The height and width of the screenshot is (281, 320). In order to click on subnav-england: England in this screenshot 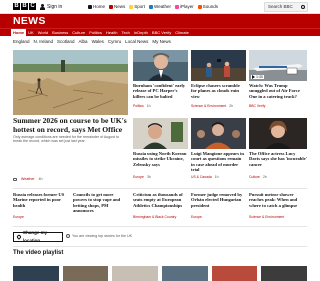, I will do `click(21, 42)`.